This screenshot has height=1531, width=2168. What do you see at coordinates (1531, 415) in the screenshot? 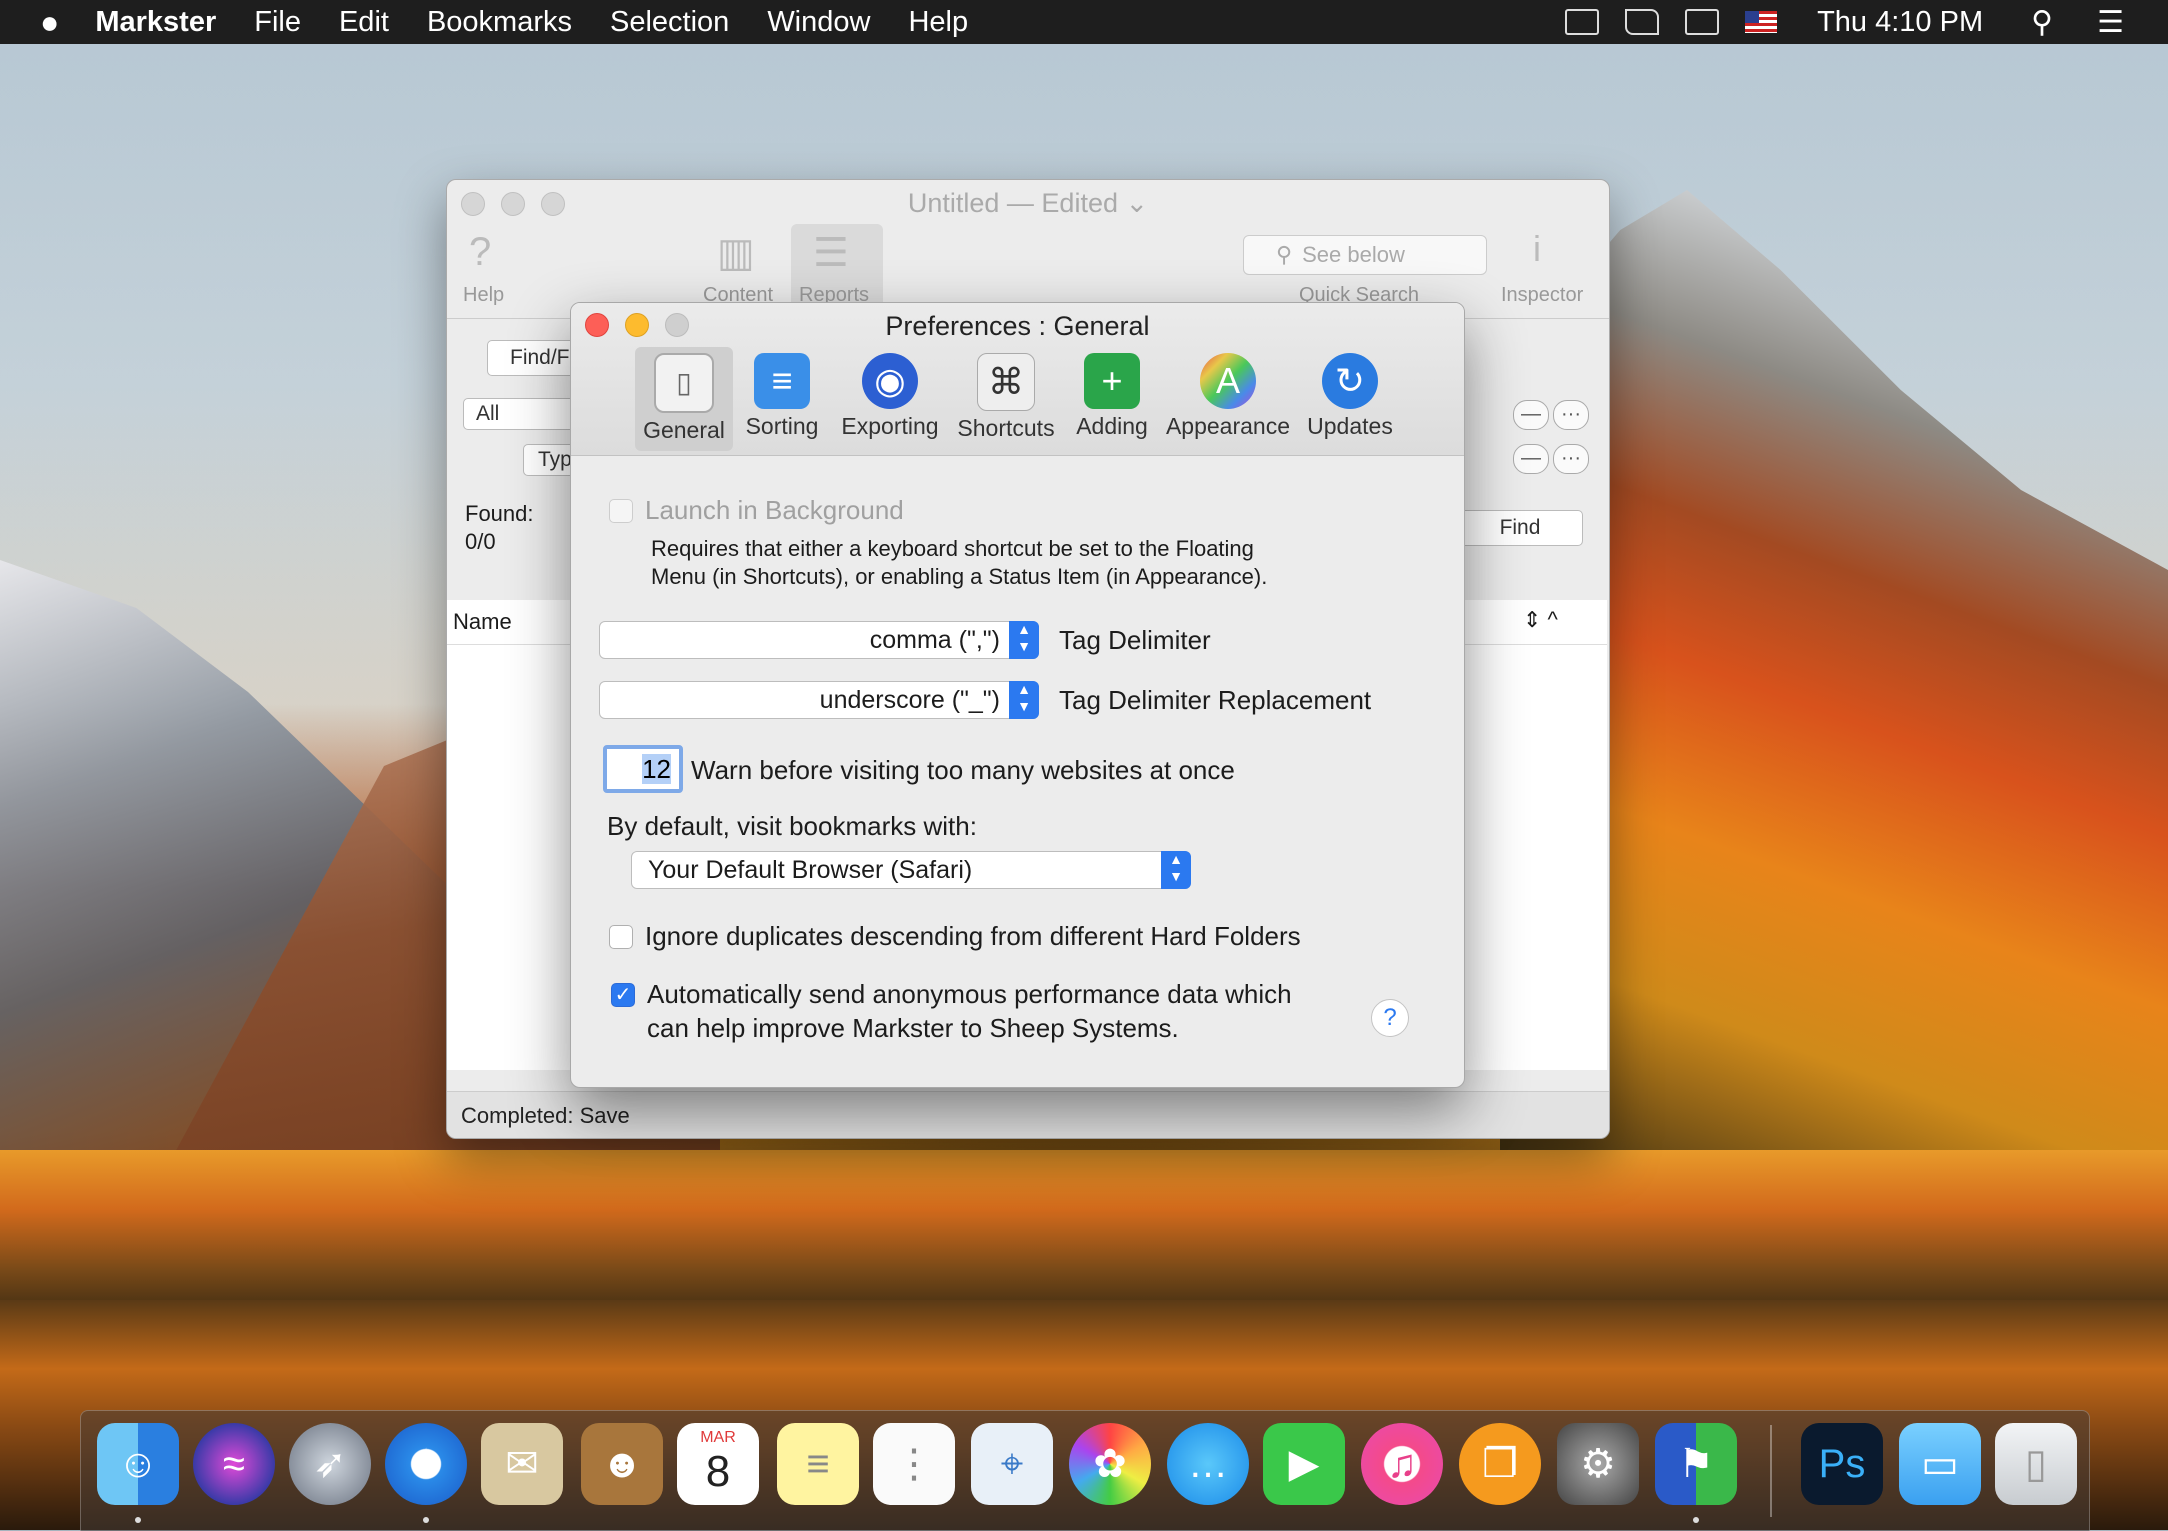
I see `remove-criteria-icon: —` at bounding box center [1531, 415].